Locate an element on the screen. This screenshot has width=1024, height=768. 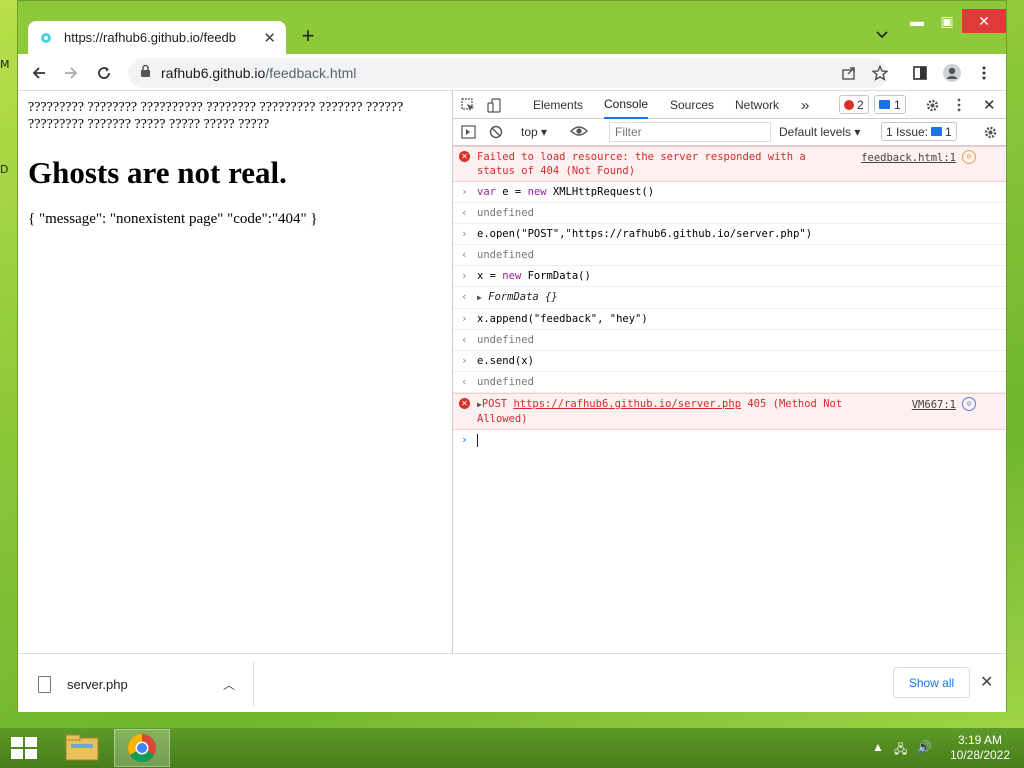
settings-gear-icon is located at coordinates (932, 105).